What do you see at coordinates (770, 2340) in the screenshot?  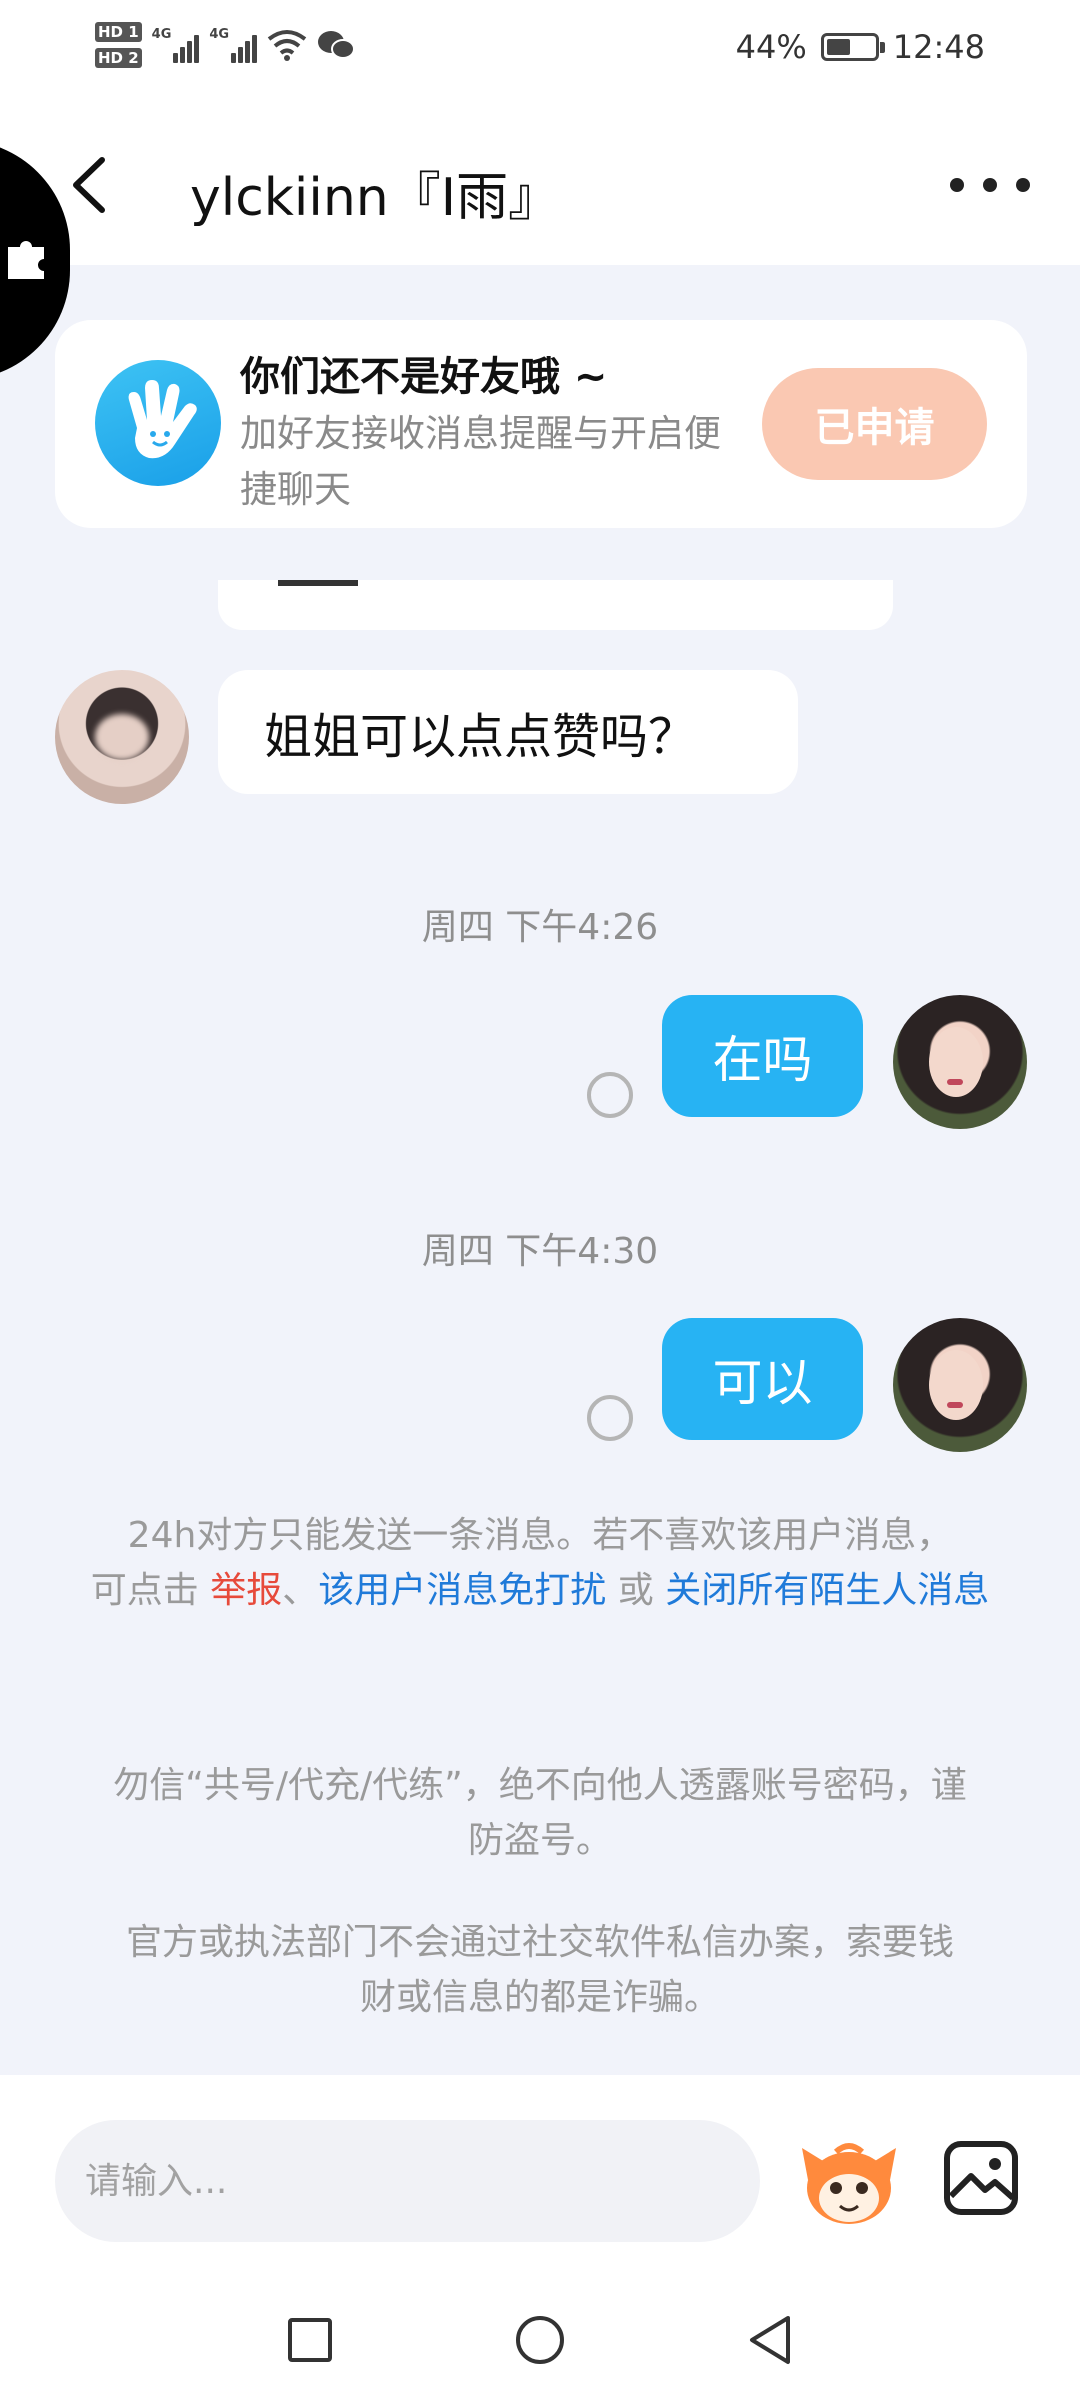 I see `back-triangle-icon` at bounding box center [770, 2340].